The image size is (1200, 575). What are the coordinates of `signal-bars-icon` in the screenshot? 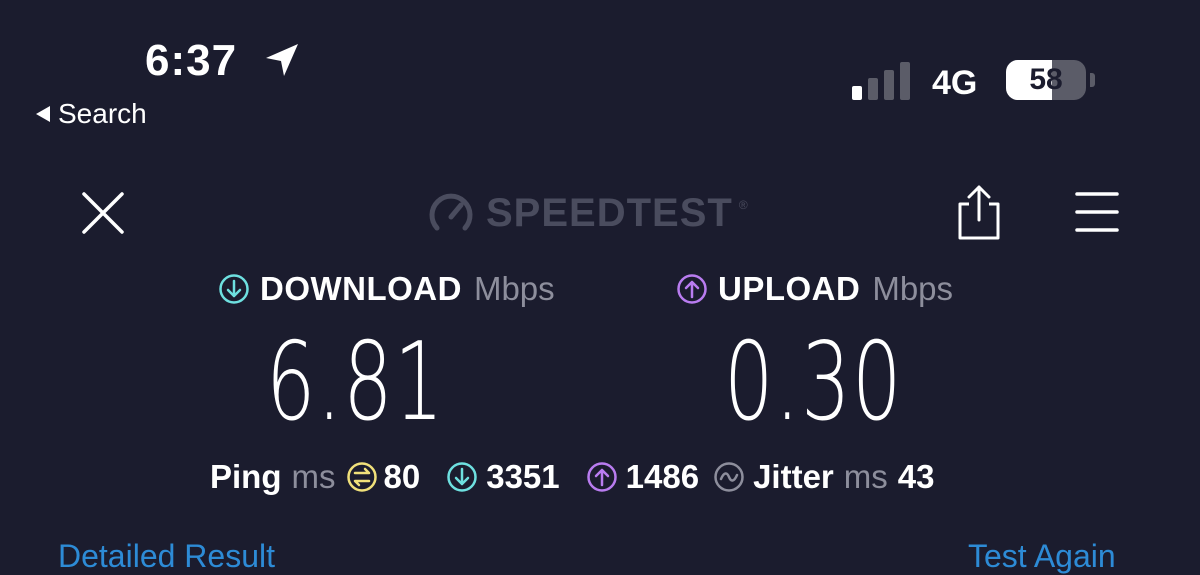 It's located at (881, 81).